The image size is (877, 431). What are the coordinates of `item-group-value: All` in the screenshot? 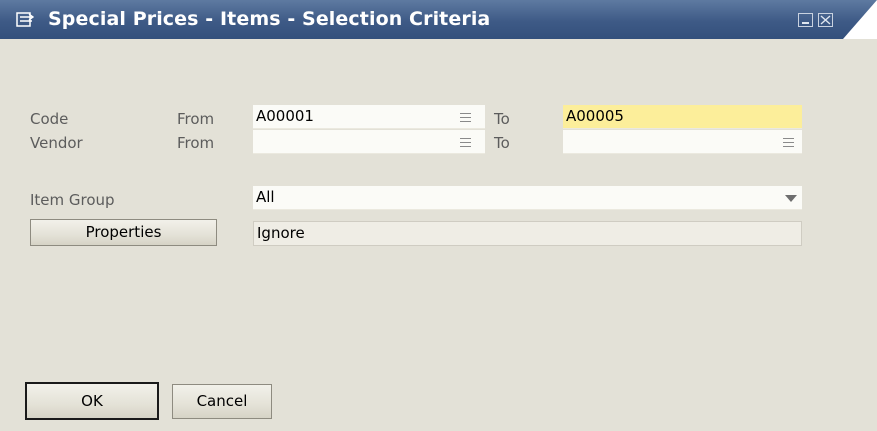 It's located at (265, 197).